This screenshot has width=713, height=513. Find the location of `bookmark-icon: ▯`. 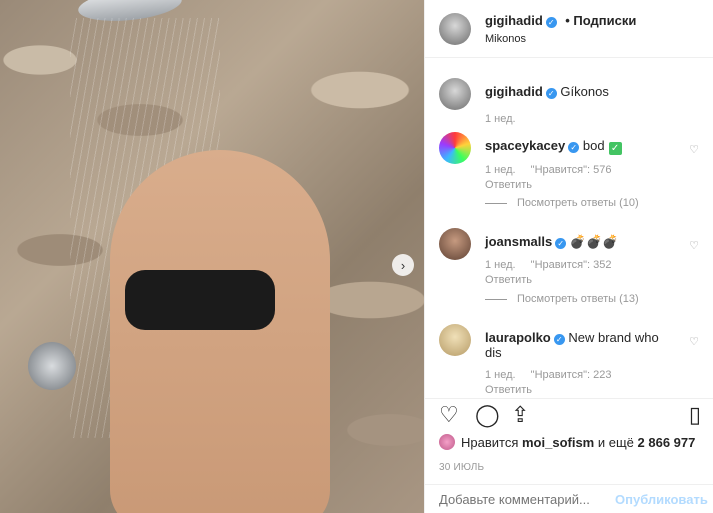

bookmark-icon: ▯ is located at coordinates (695, 415).